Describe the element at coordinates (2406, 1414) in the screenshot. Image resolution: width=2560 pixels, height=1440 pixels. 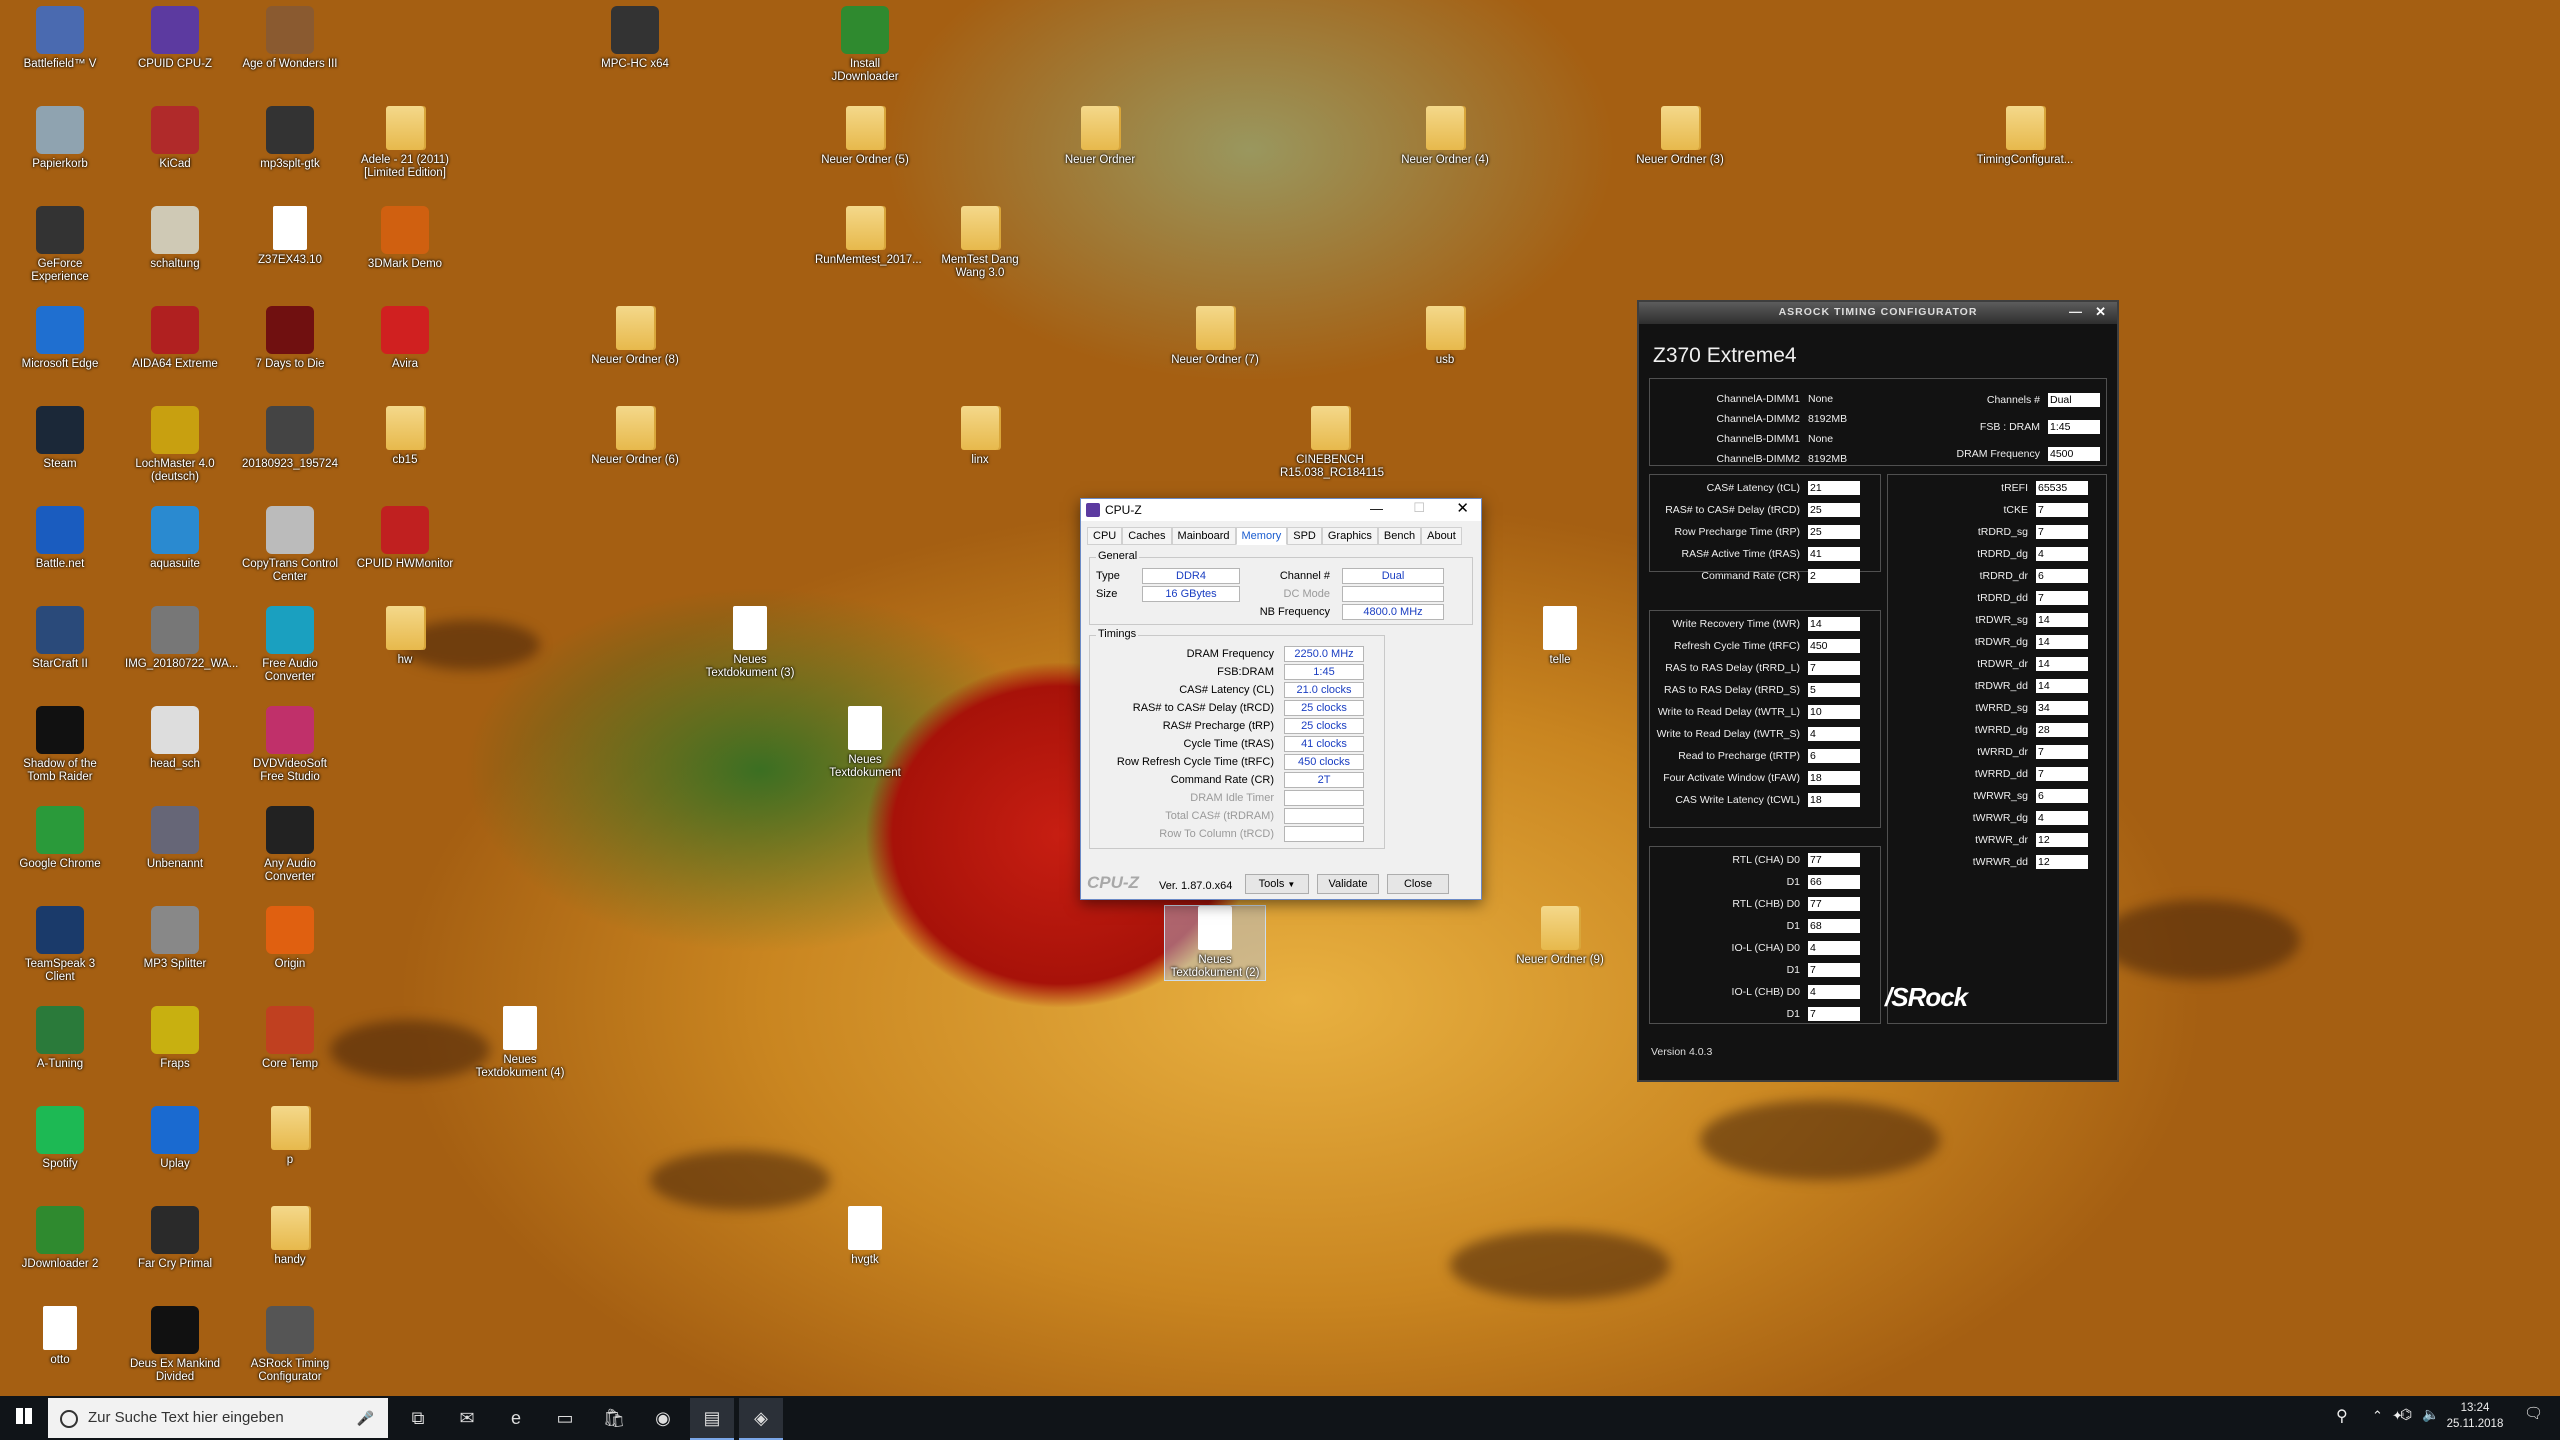
I see `network-icon: ⌬` at that location.